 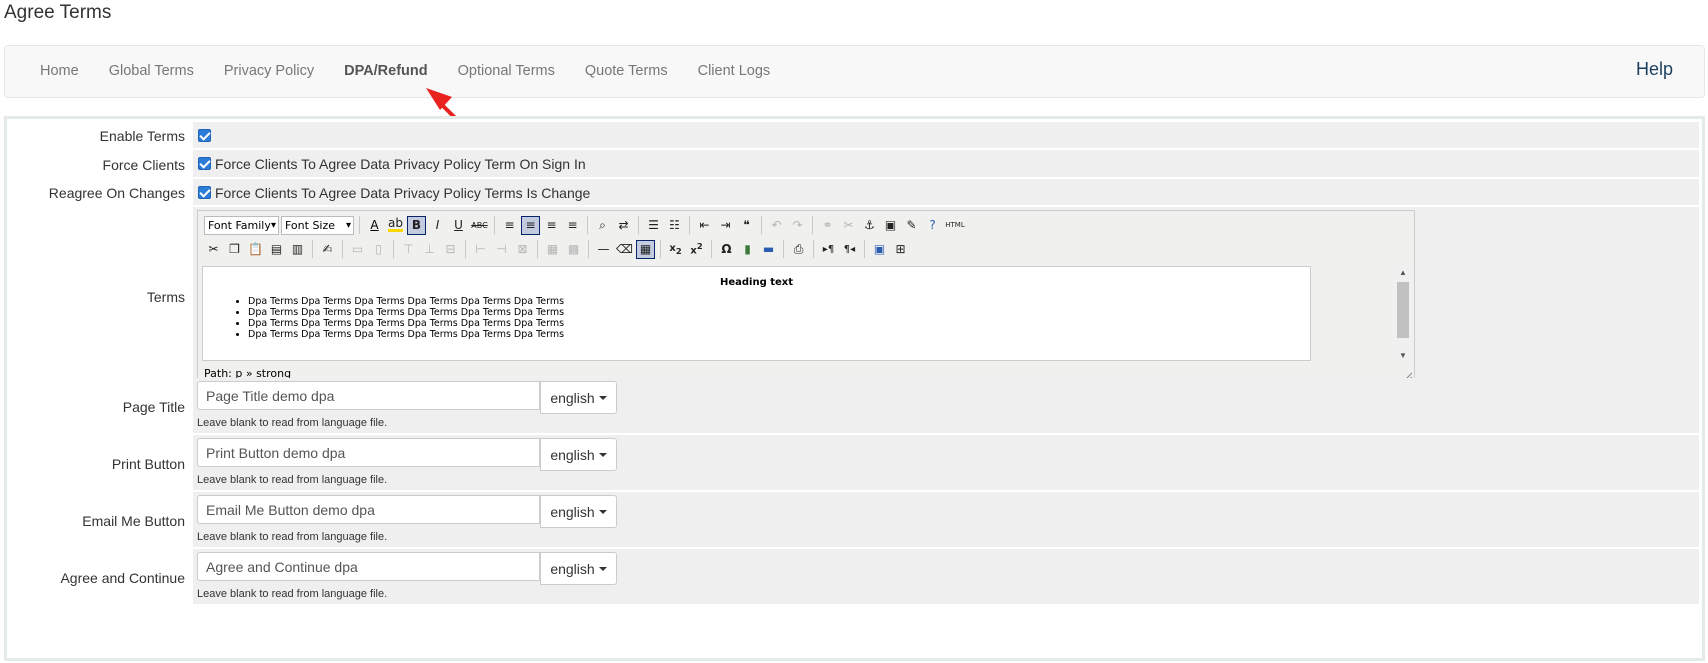 What do you see at coordinates (624, 249) in the screenshot?
I see `remove-format-icon: ⌫` at bounding box center [624, 249].